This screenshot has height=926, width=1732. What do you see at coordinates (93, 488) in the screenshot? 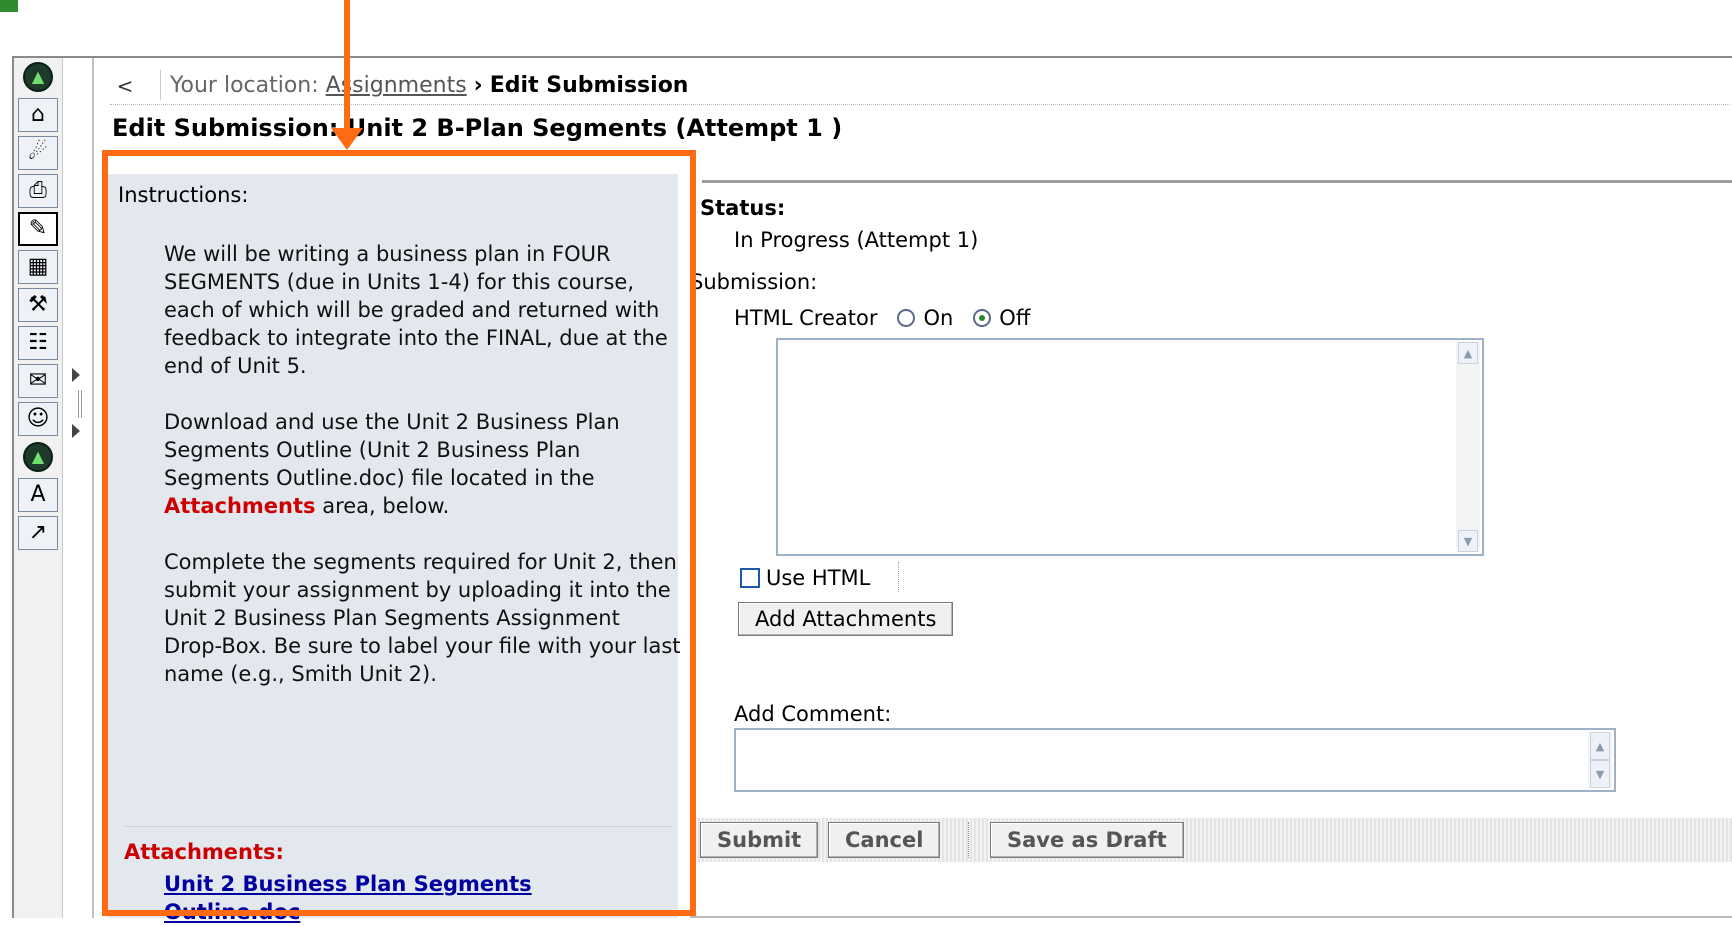
I see `content-left-border` at bounding box center [93, 488].